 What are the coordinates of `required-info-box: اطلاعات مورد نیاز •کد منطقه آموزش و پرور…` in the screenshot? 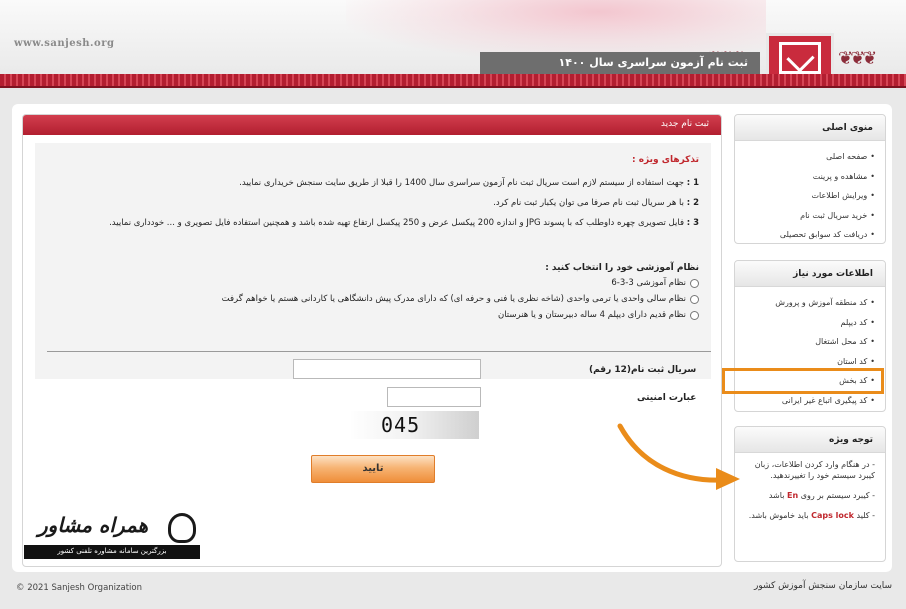 It's located at (804, 336).